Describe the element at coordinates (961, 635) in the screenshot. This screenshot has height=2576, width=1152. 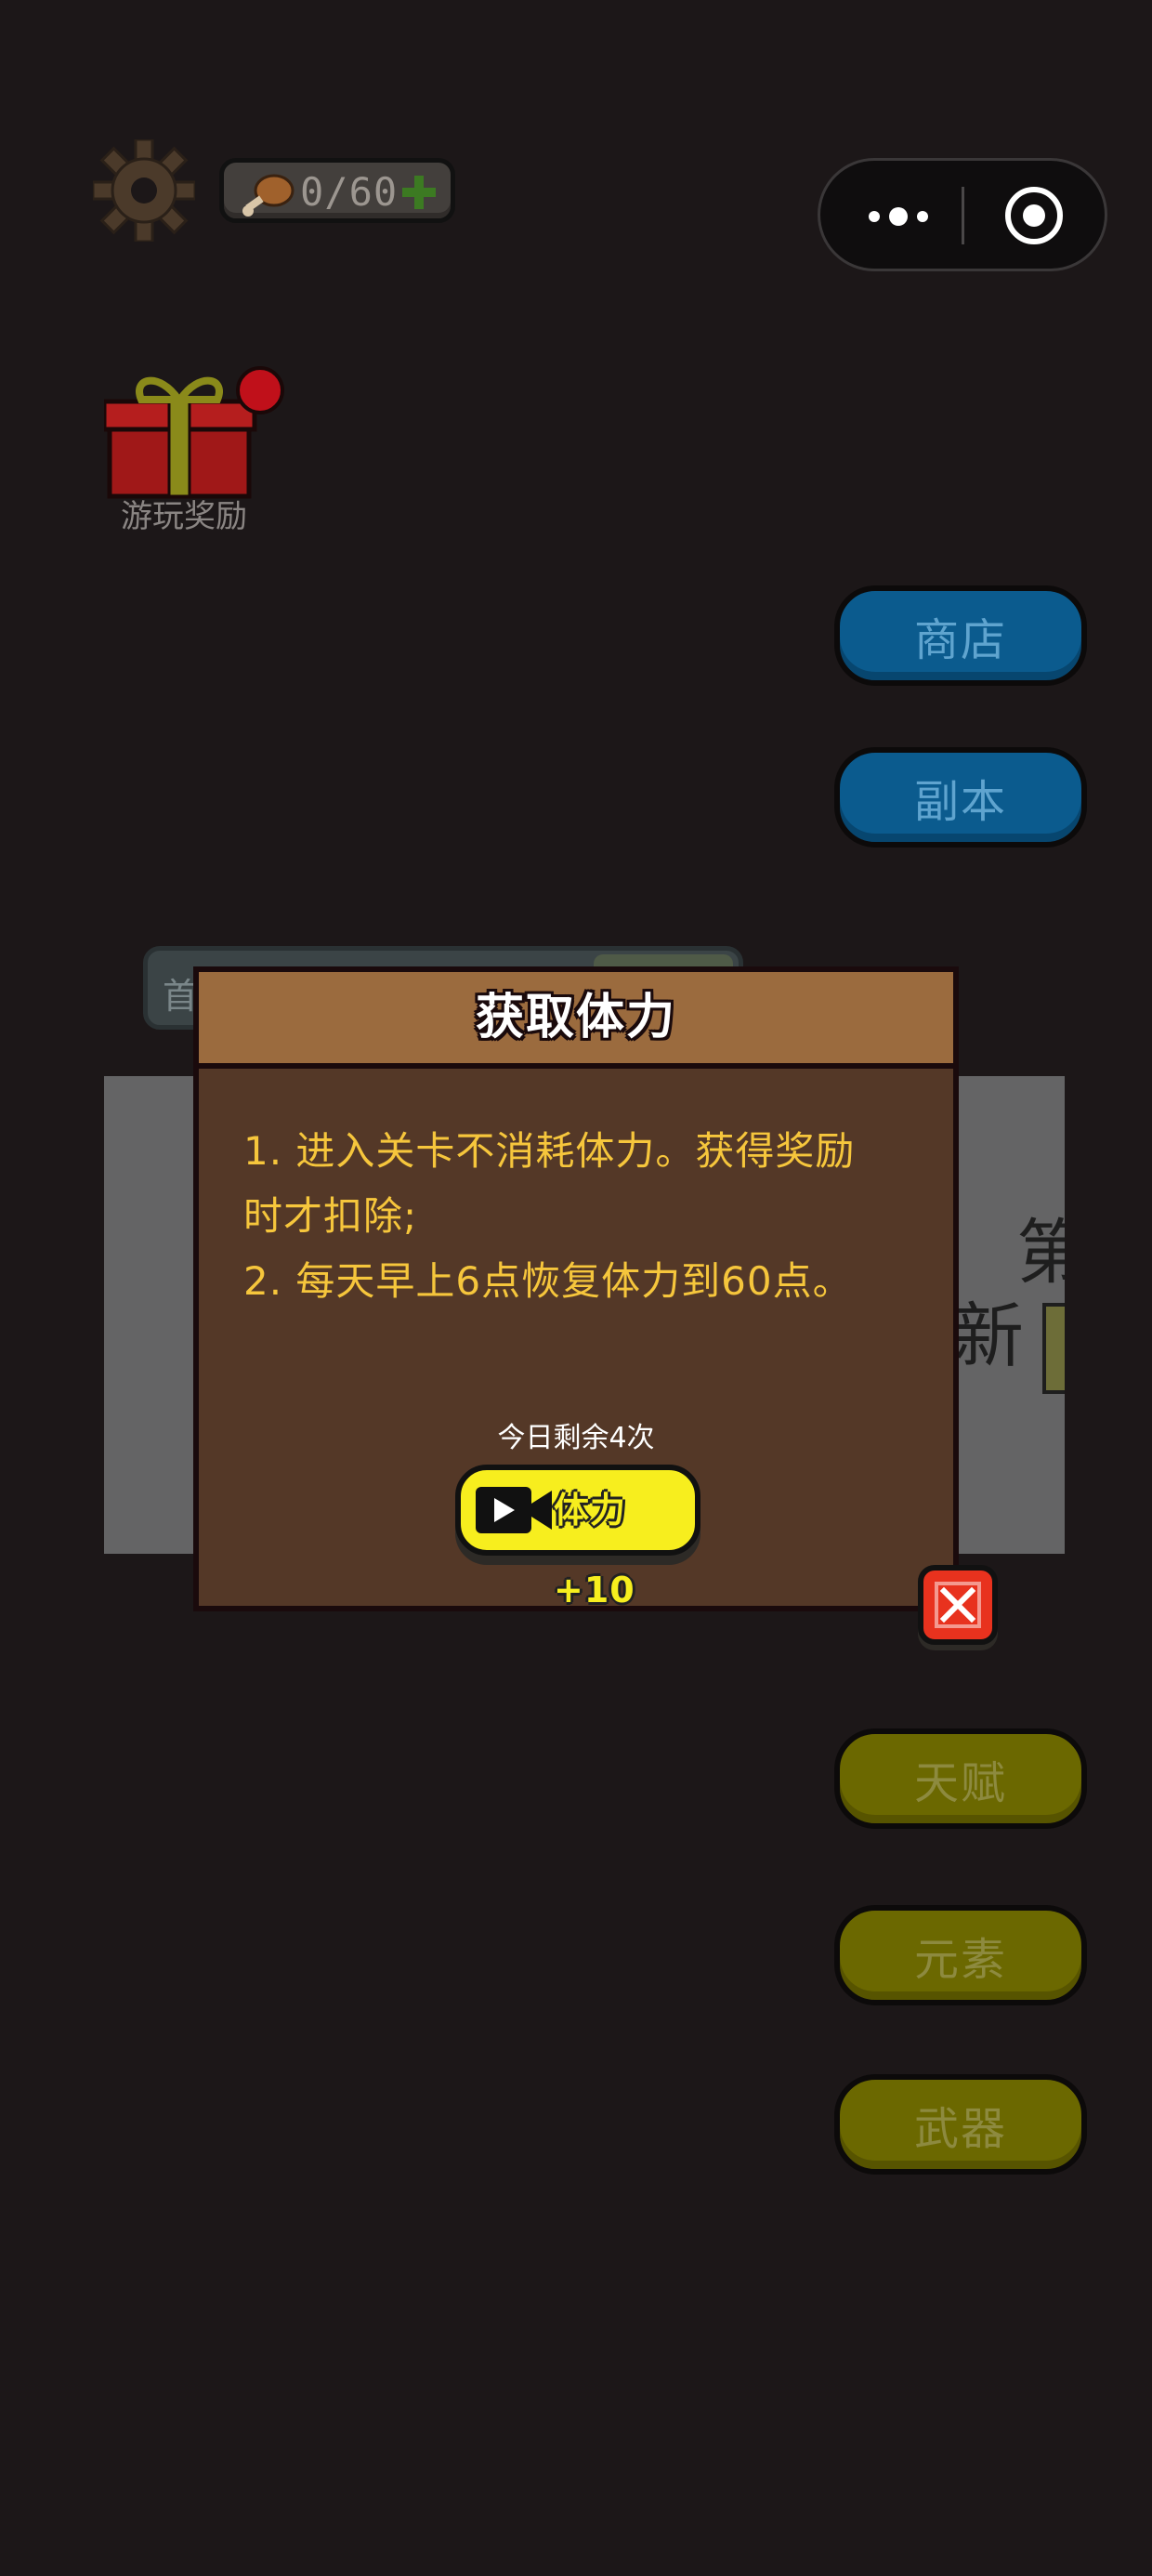
I see `shop-button: 商店` at that location.